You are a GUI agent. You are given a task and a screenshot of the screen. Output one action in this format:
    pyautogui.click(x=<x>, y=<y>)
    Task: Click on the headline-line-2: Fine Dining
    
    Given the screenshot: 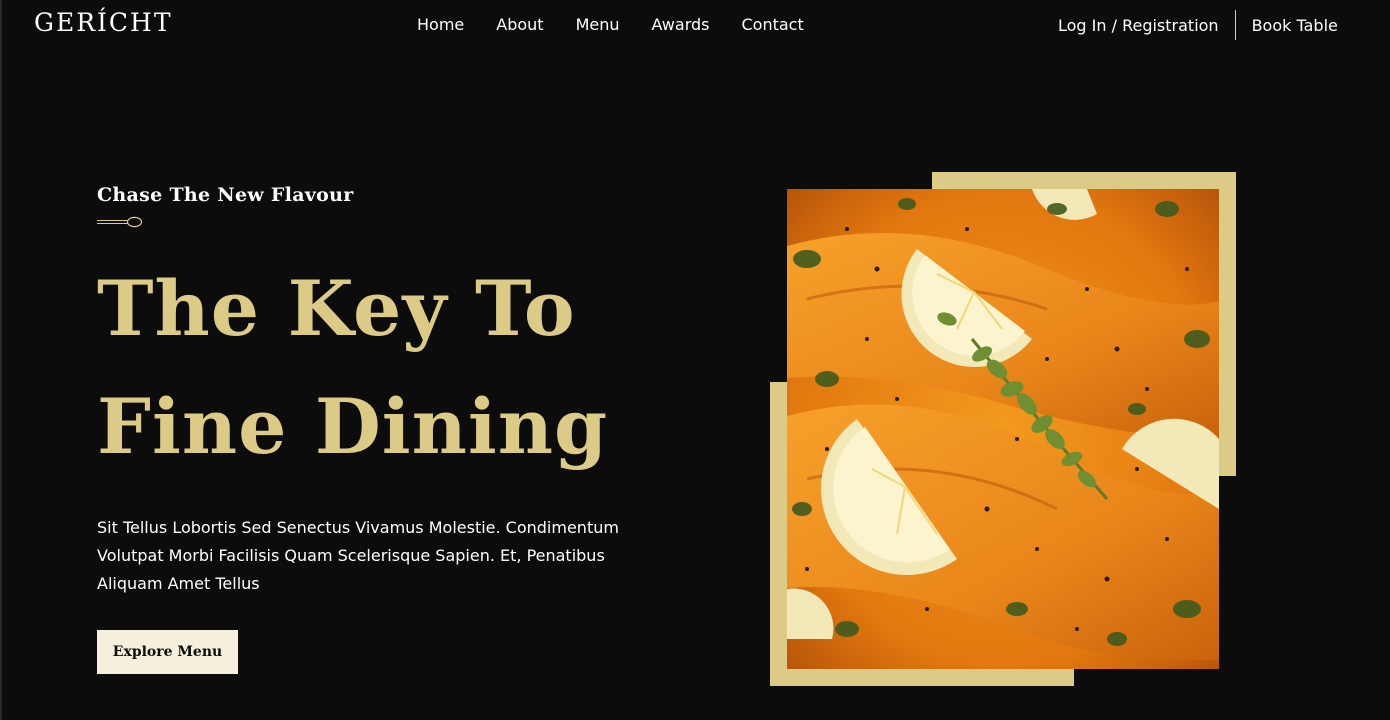 What is the action you would take?
    pyautogui.click(x=353, y=426)
    